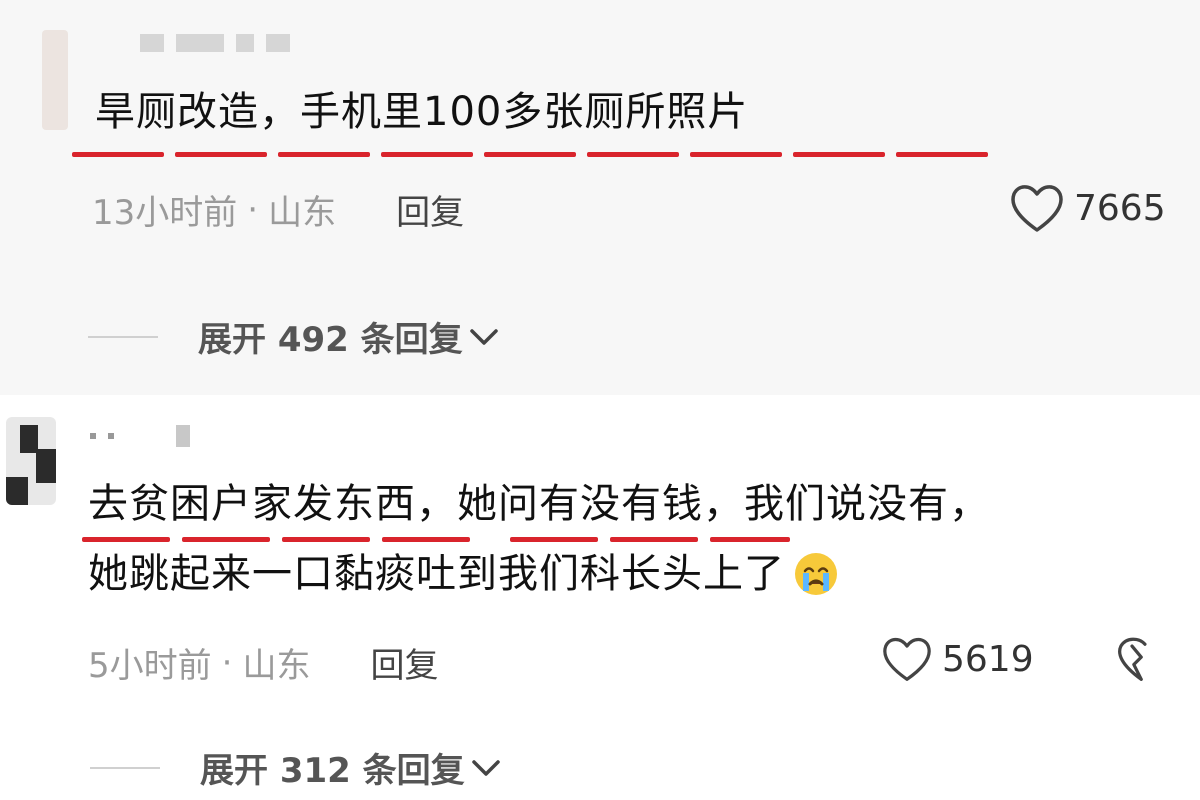 The width and height of the screenshot is (1200, 800). What do you see at coordinates (165, 213) in the screenshot?
I see `timestamp: 13小时前` at bounding box center [165, 213].